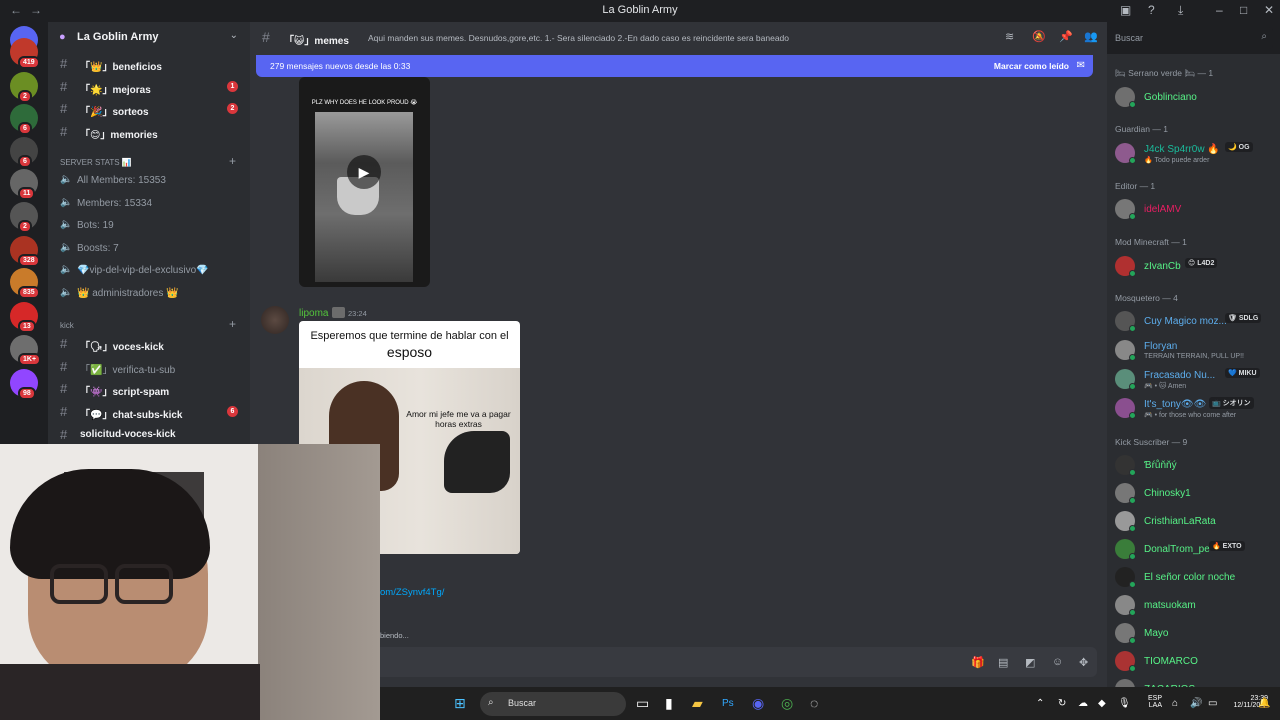  What do you see at coordinates (640, 11) in the screenshot?
I see `title-bar: ← → La Goblin Army ▣ ? ⤓ – □ ✕` at bounding box center [640, 11].